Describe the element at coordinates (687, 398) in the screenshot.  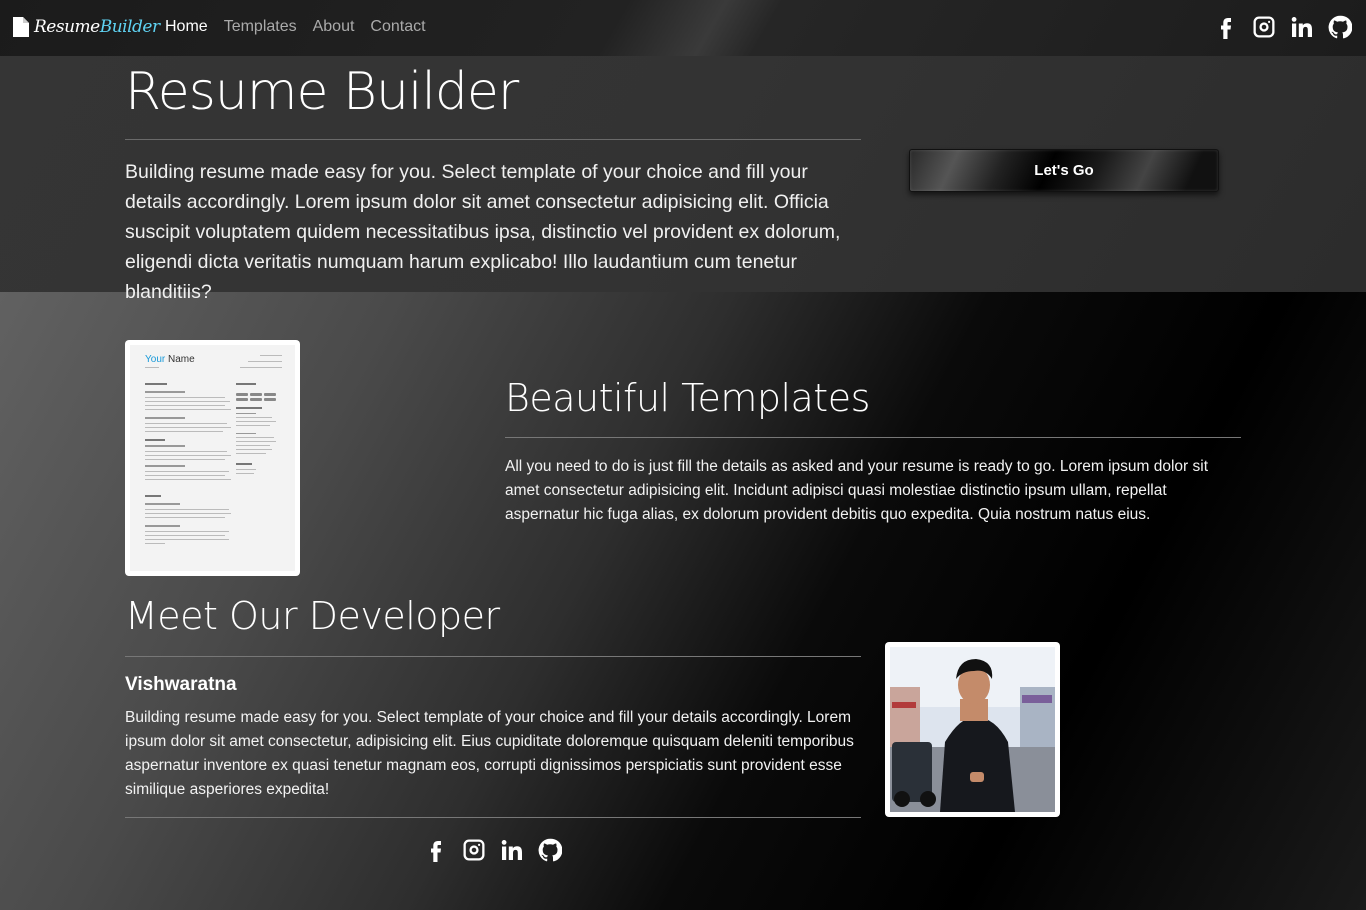
I see `templates-title: Beautiful Templates` at that location.